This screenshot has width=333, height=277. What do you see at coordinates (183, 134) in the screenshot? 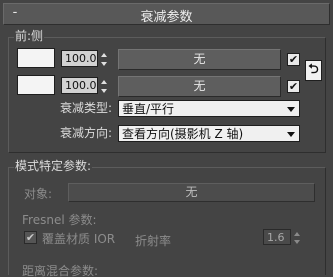
I see `falloff-direction-value: 查看方向(摄影机 Z 轴)` at bounding box center [183, 134].